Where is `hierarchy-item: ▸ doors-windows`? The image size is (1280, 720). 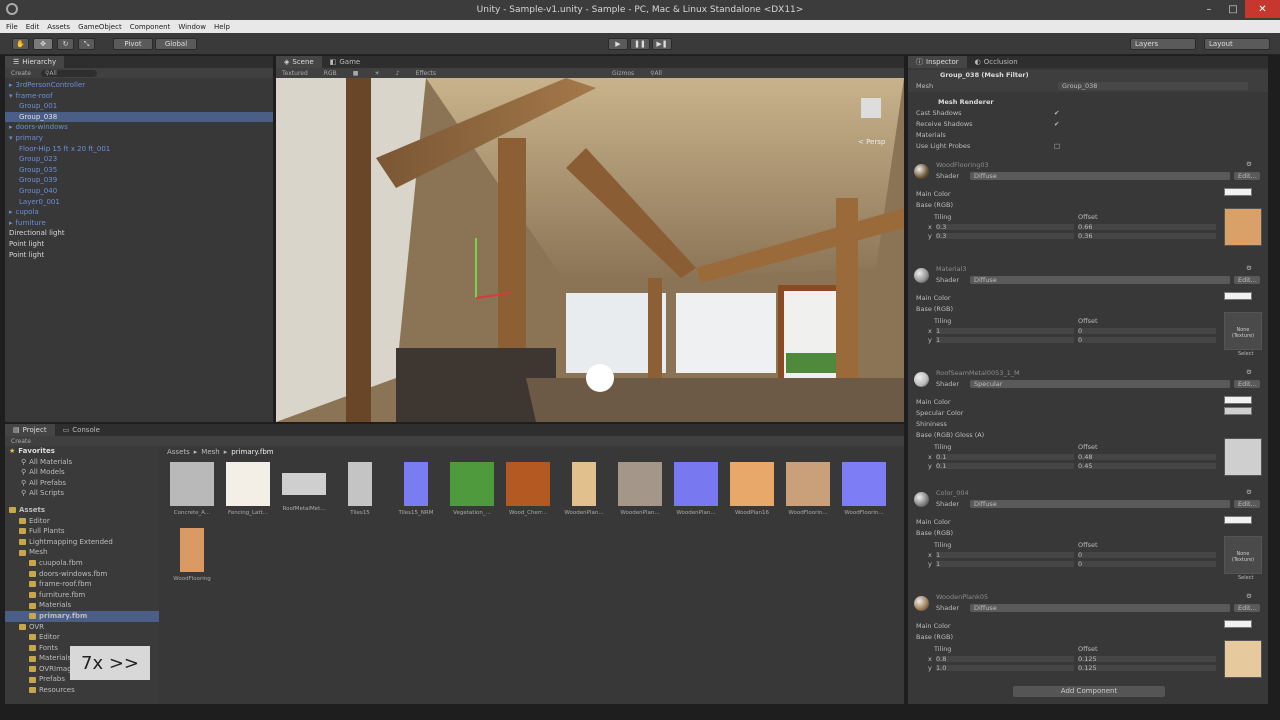 hierarchy-item: ▸ doors-windows is located at coordinates (139, 127).